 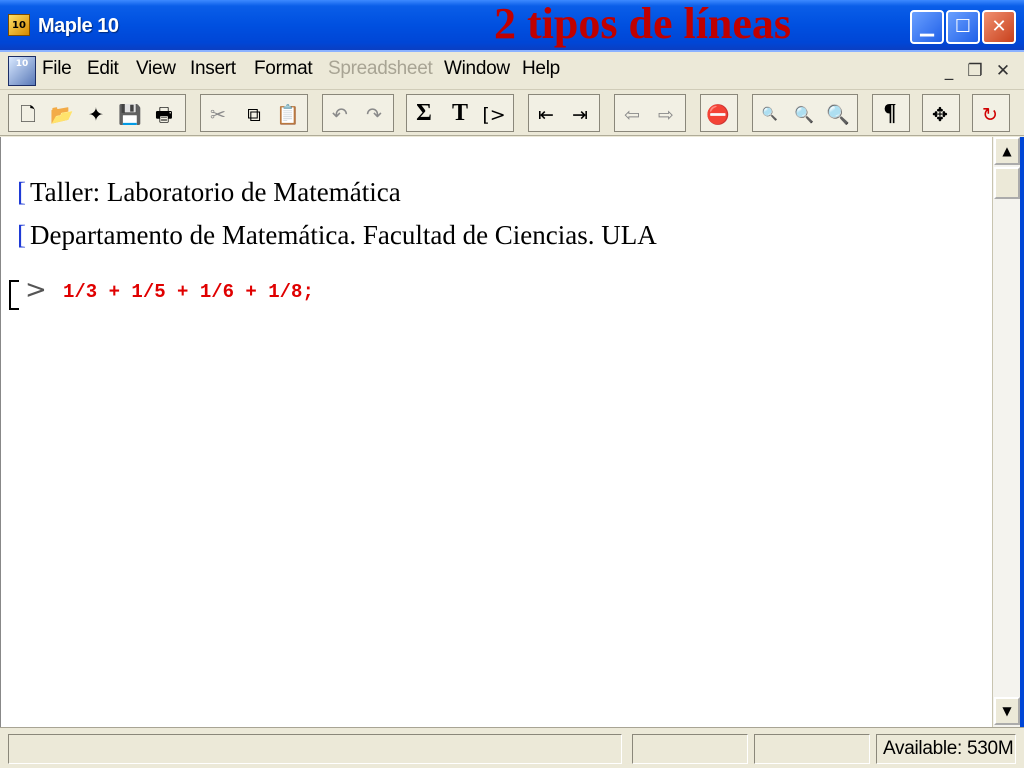 What do you see at coordinates (424, 115) in the screenshot?
I see `sigma-icon: Σ` at bounding box center [424, 115].